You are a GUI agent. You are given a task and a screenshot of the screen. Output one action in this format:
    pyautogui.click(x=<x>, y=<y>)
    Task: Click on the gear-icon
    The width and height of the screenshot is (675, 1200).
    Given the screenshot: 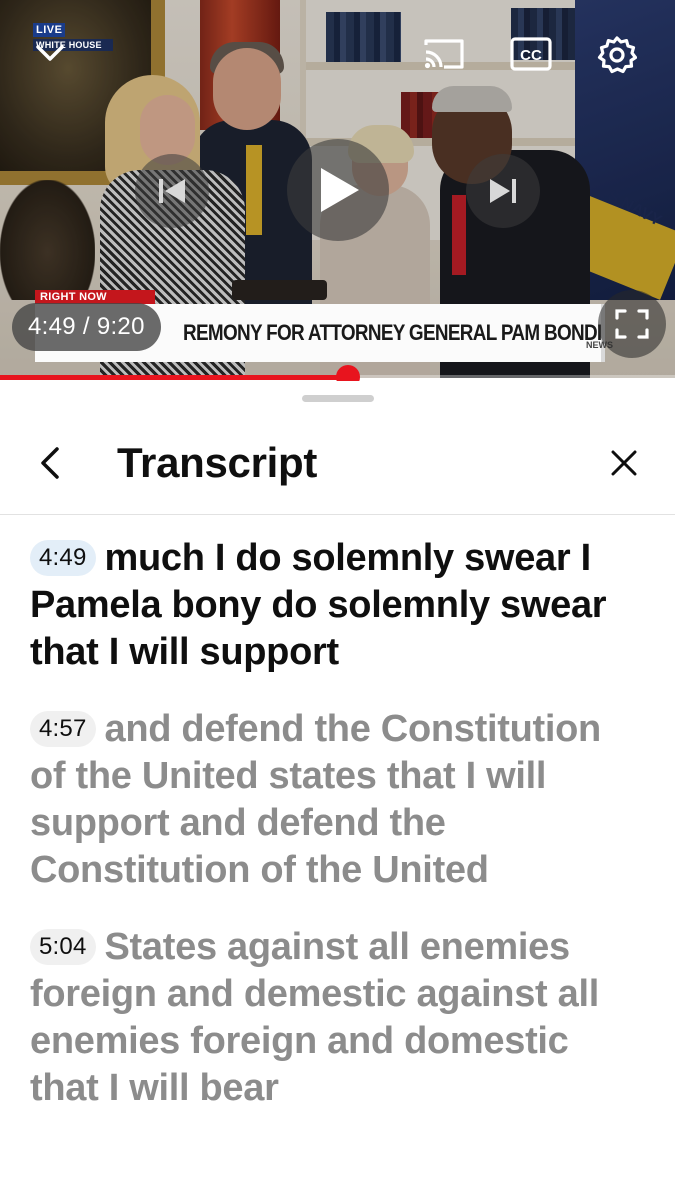 What is the action you would take?
    pyautogui.click(x=617, y=55)
    